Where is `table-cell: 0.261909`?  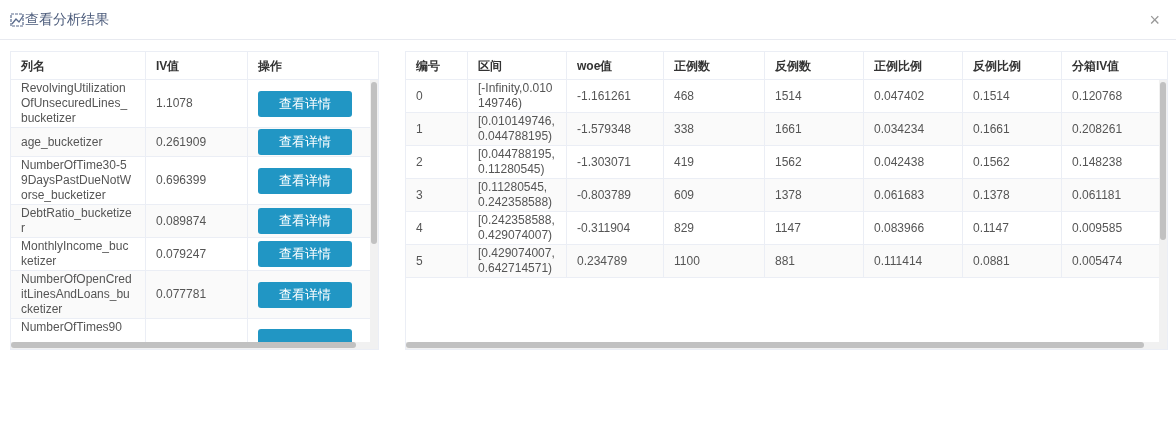
table-cell: 0.261909 is located at coordinates (181, 142).